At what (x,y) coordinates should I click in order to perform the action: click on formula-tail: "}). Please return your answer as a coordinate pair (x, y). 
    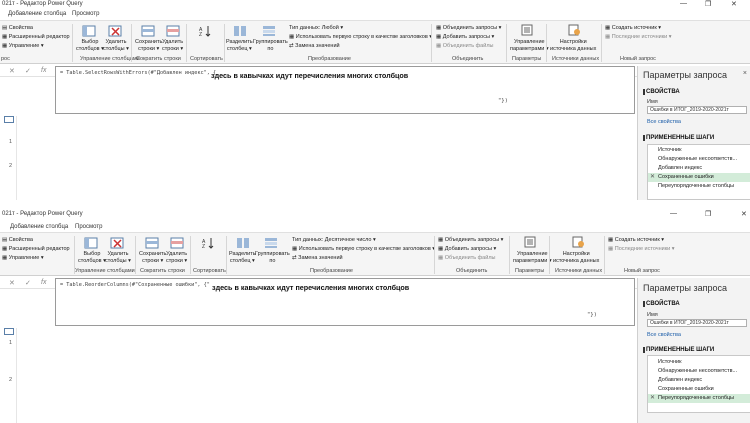
    Looking at the image, I should click on (503, 101).